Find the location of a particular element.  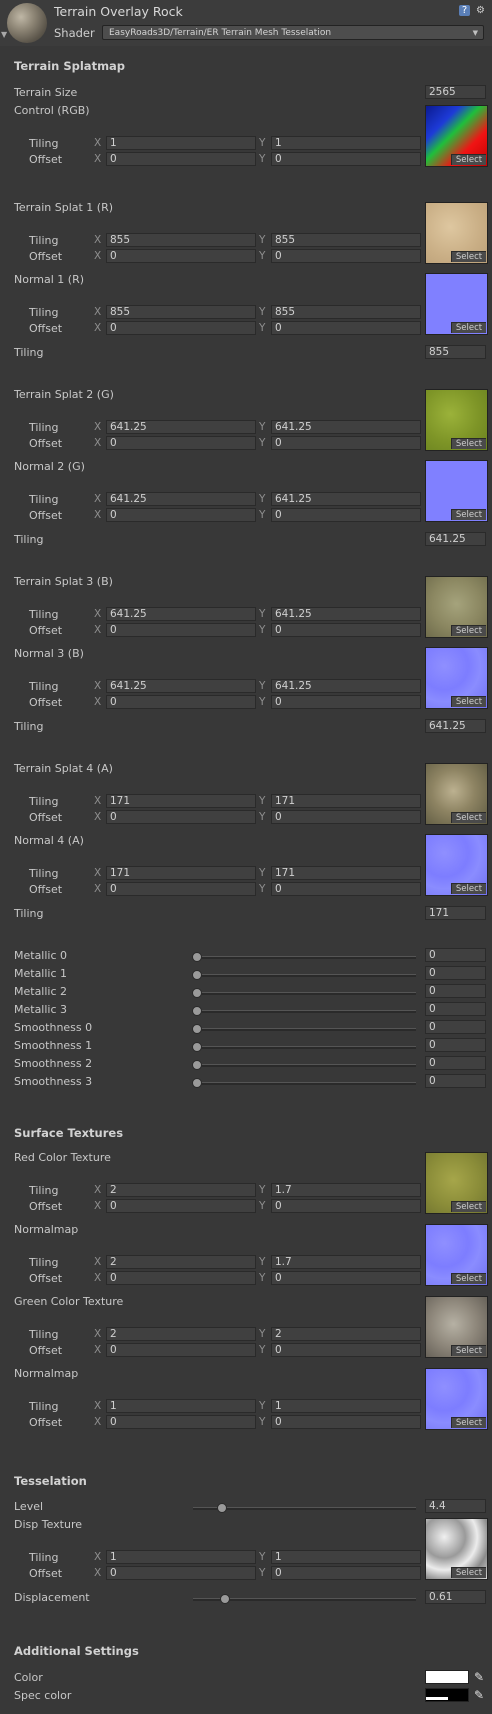

terrain-size-field: 2565 is located at coordinates (455, 92).